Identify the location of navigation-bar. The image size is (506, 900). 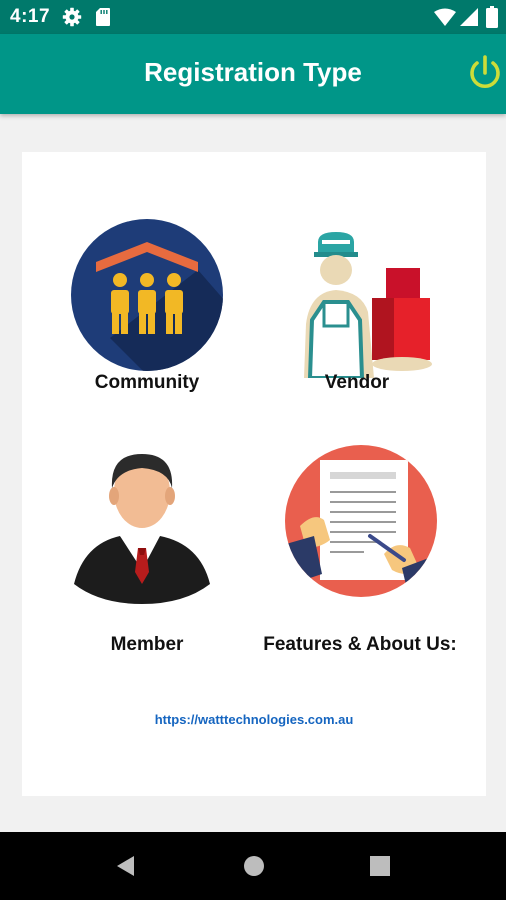
(253, 866).